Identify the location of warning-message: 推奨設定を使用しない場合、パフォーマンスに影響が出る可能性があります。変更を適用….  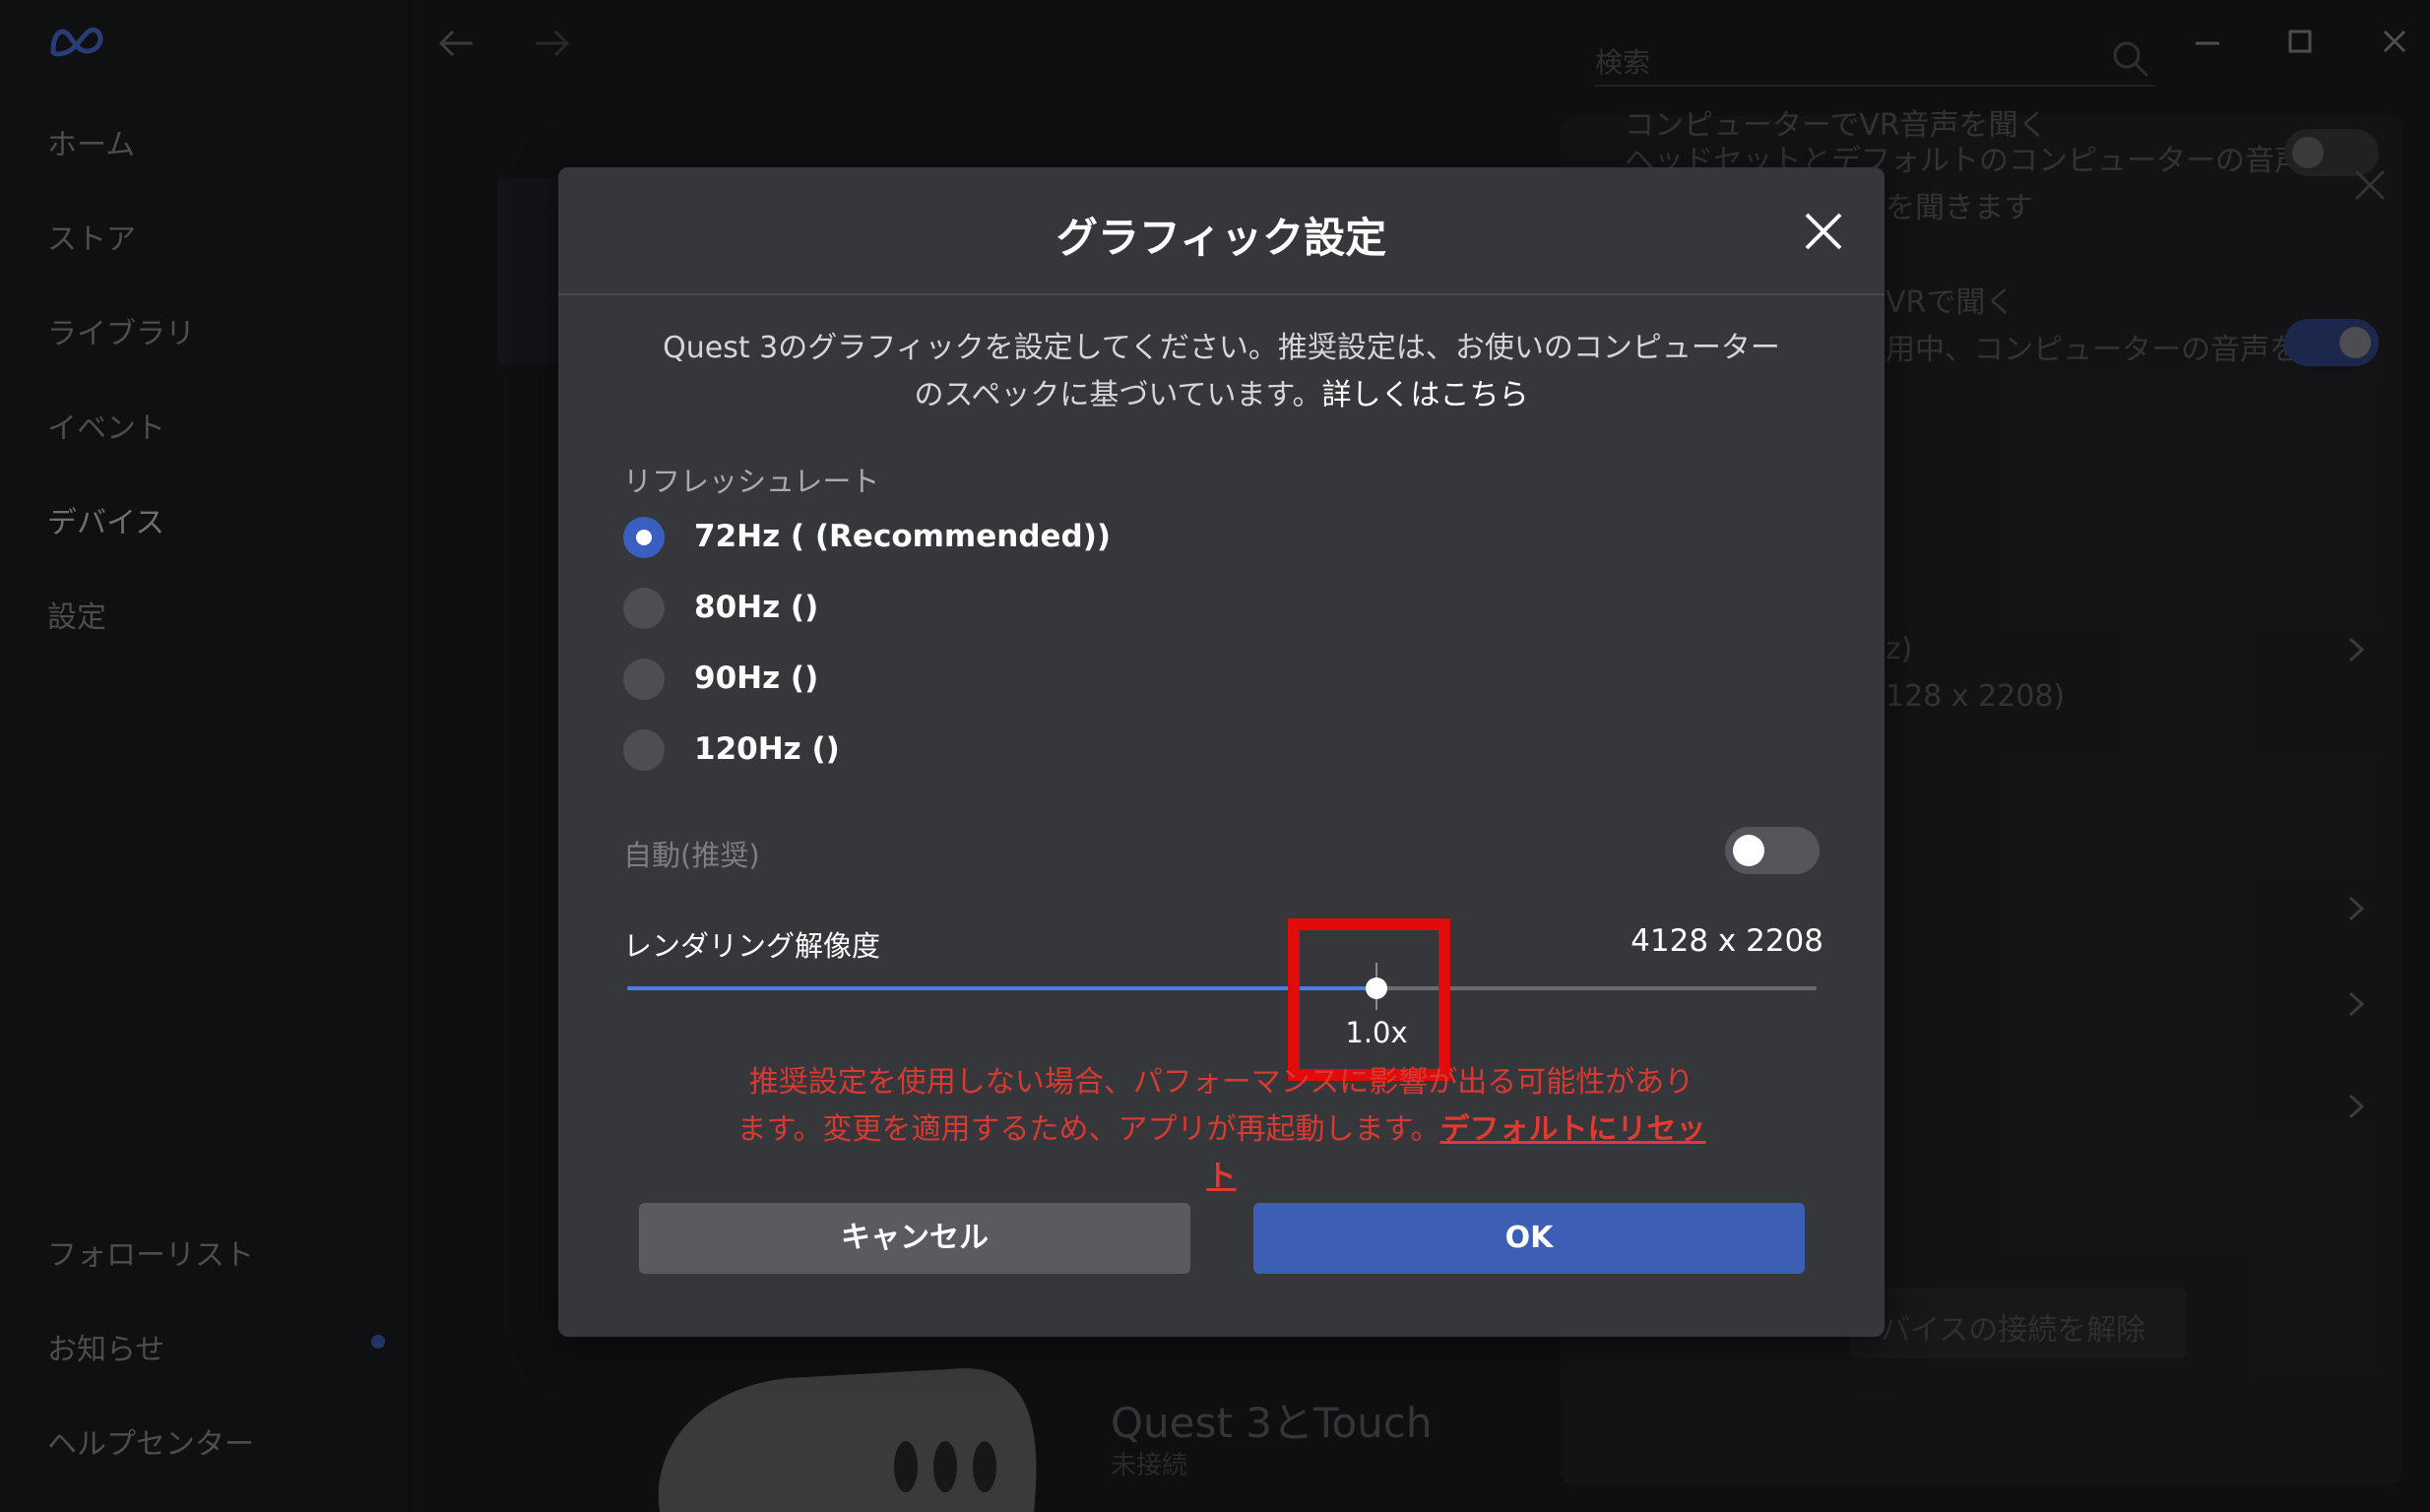
(1221, 1130).